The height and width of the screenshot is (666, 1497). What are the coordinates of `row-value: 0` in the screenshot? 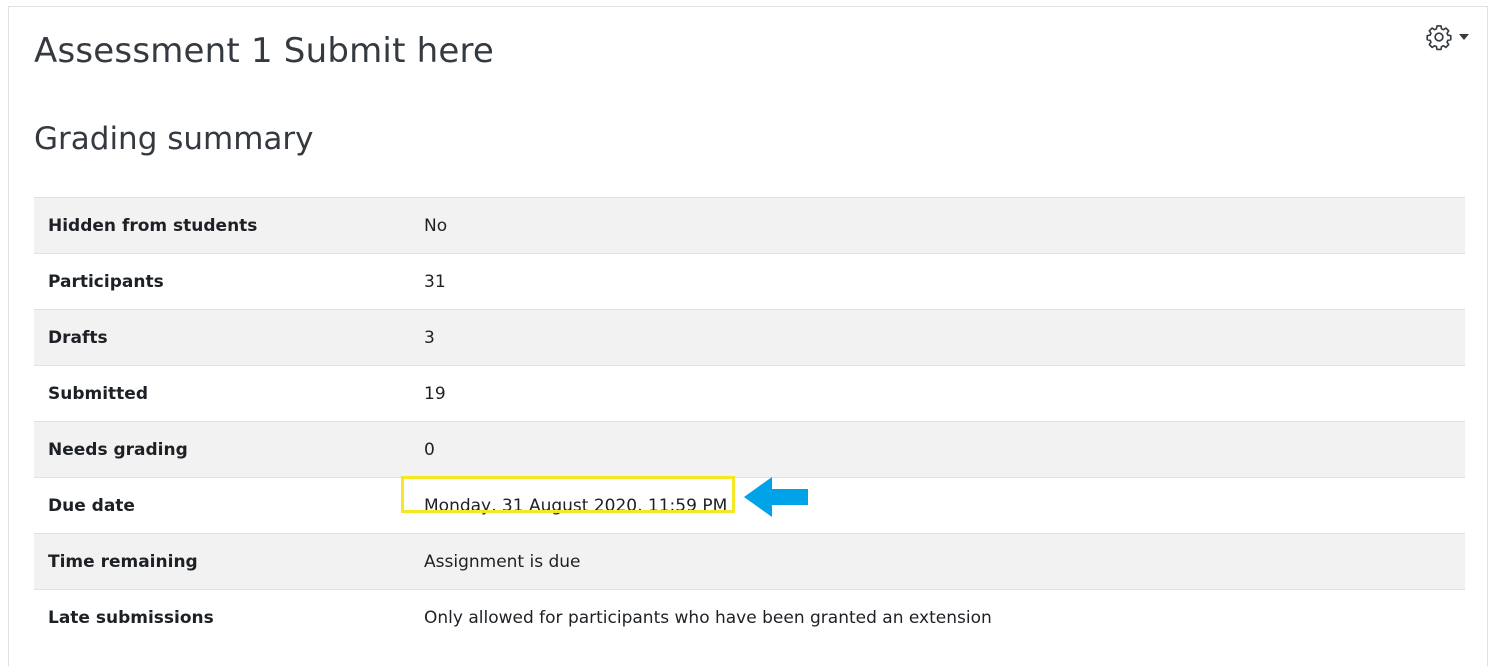 It's located at (937, 449).